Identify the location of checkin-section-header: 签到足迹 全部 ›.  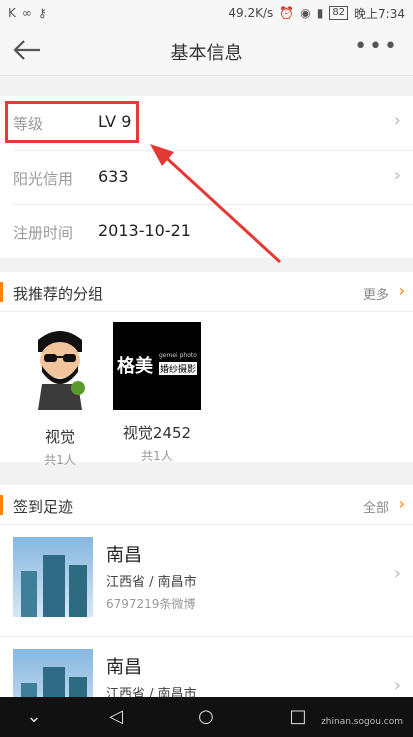
(206, 505).